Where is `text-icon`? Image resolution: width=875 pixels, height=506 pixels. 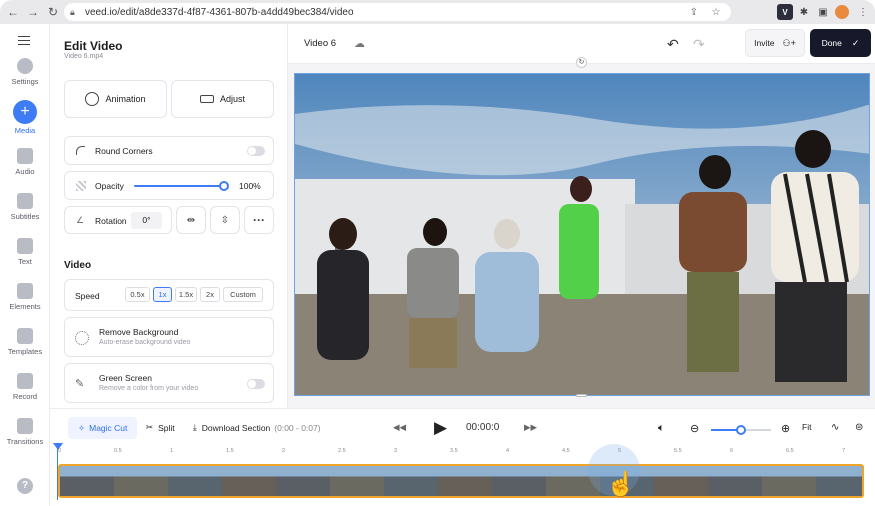
text-icon is located at coordinates (25, 246).